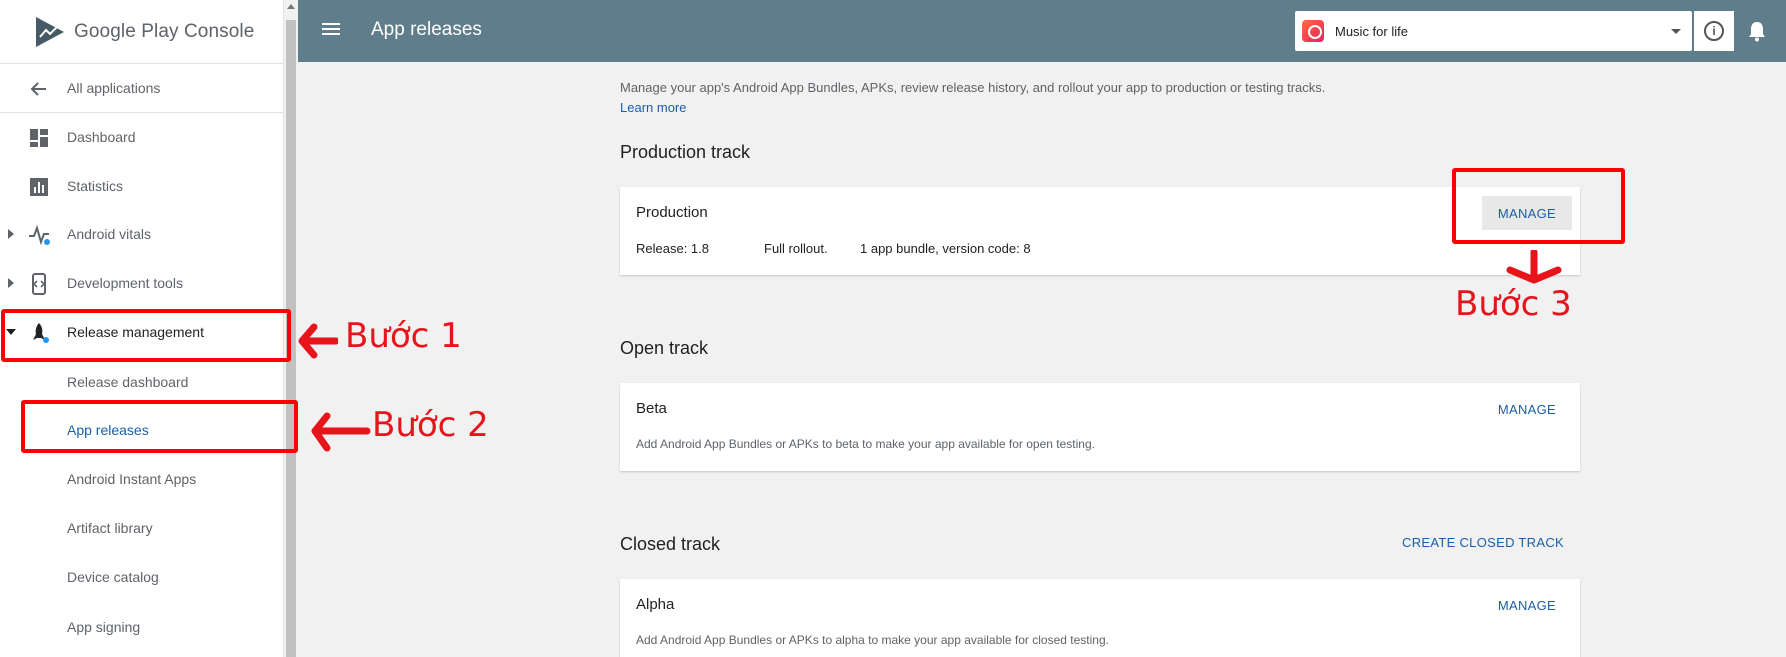 The width and height of the screenshot is (1786, 657). What do you see at coordinates (291, 6) in the screenshot?
I see `scroll-up-arrow-icon` at bounding box center [291, 6].